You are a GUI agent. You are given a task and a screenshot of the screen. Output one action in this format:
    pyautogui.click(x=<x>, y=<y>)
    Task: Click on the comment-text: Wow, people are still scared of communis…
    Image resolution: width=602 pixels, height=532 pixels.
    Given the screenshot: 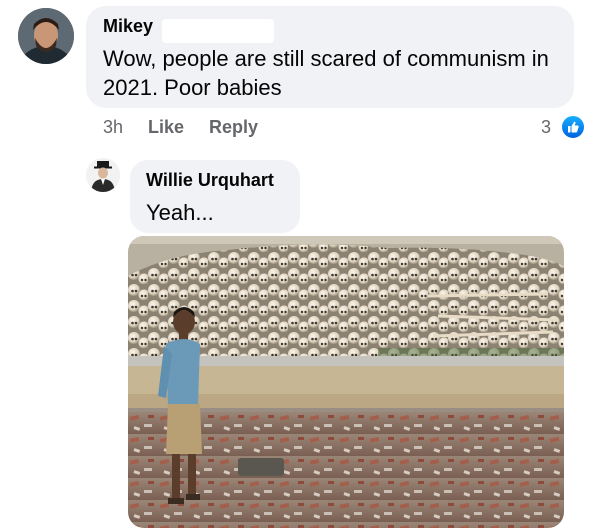 What is the action you would take?
    pyautogui.click(x=326, y=73)
    